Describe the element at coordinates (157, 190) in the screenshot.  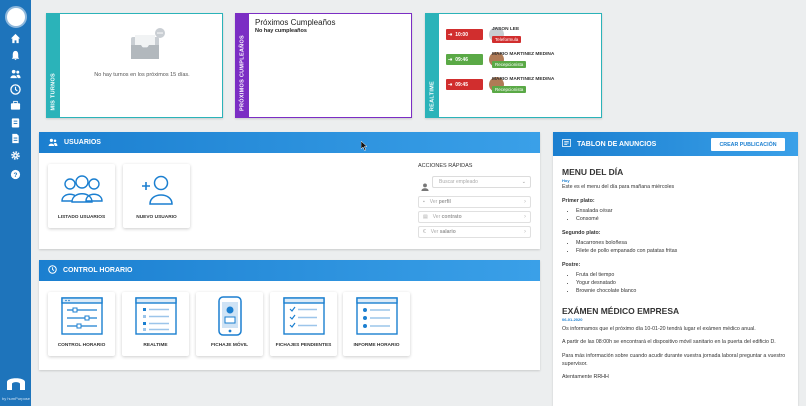
I see `add-user-icon` at that location.